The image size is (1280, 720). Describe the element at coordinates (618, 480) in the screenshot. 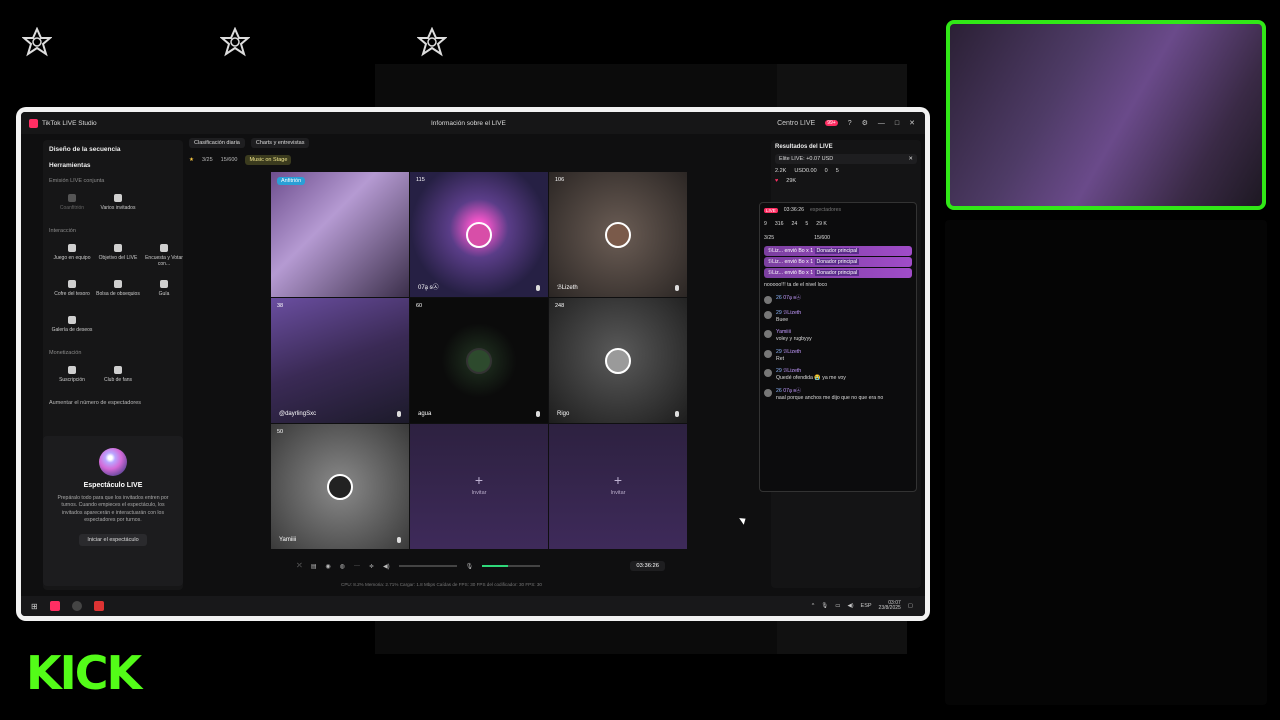

I see `plus-icon: +` at that location.